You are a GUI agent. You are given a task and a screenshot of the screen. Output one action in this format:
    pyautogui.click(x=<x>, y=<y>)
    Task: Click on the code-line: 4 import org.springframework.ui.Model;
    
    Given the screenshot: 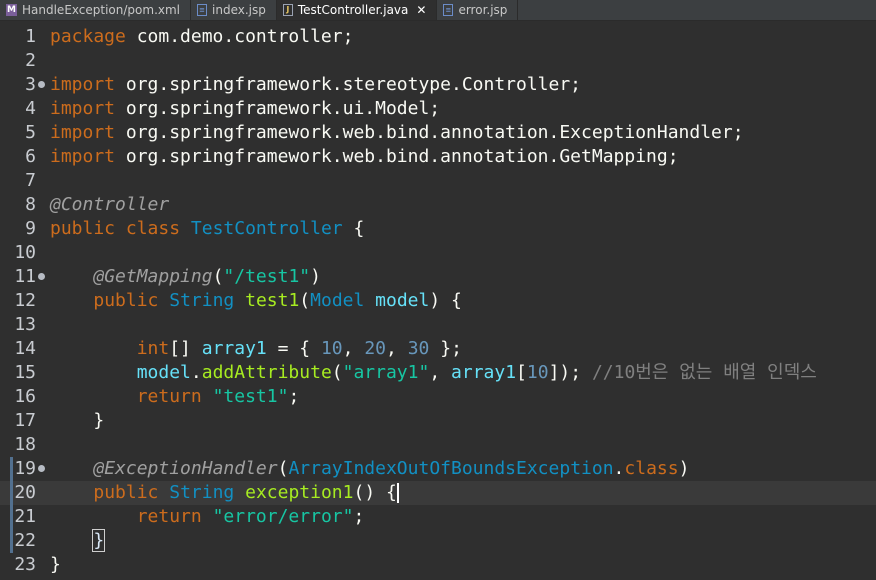 What is the action you would take?
    pyautogui.click(x=438, y=109)
    